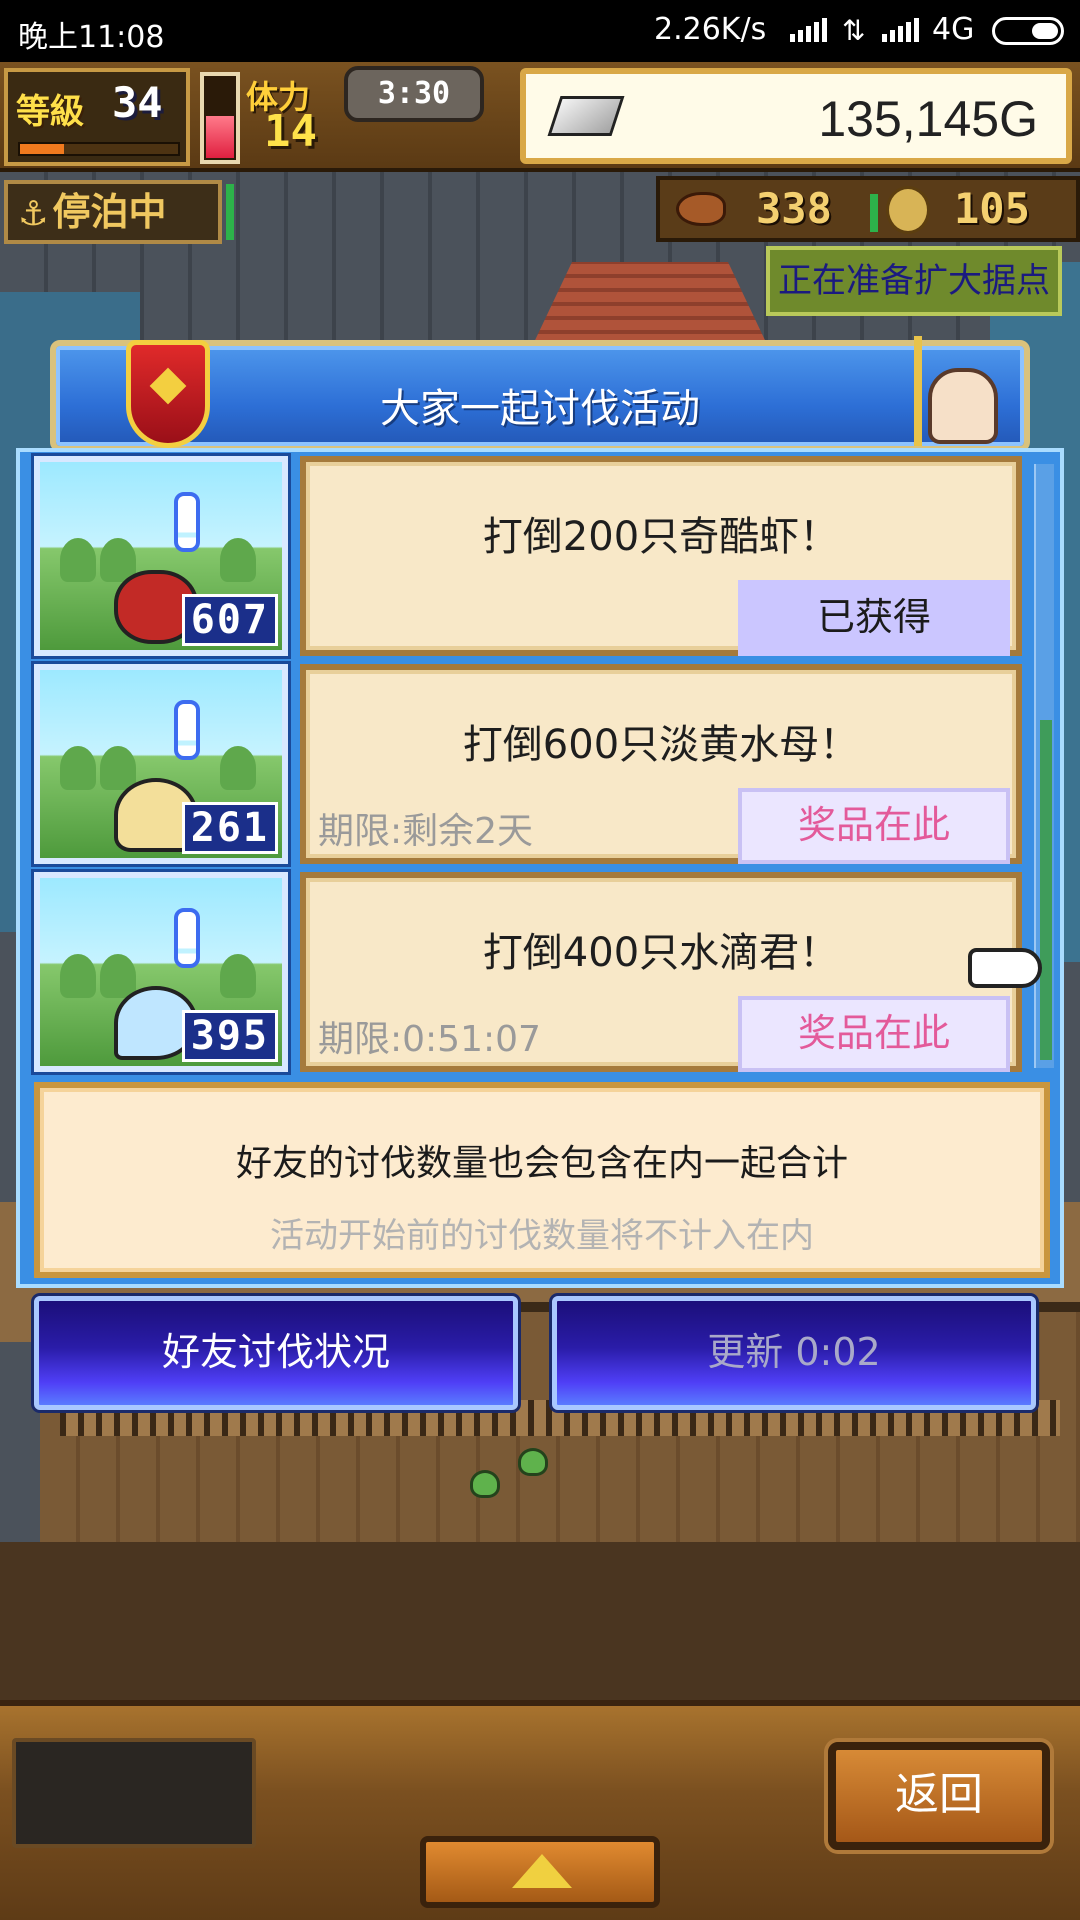 The image size is (1080, 1920). Describe the element at coordinates (794, 208) in the screenshot. I see `meat-value: 338` at that location.